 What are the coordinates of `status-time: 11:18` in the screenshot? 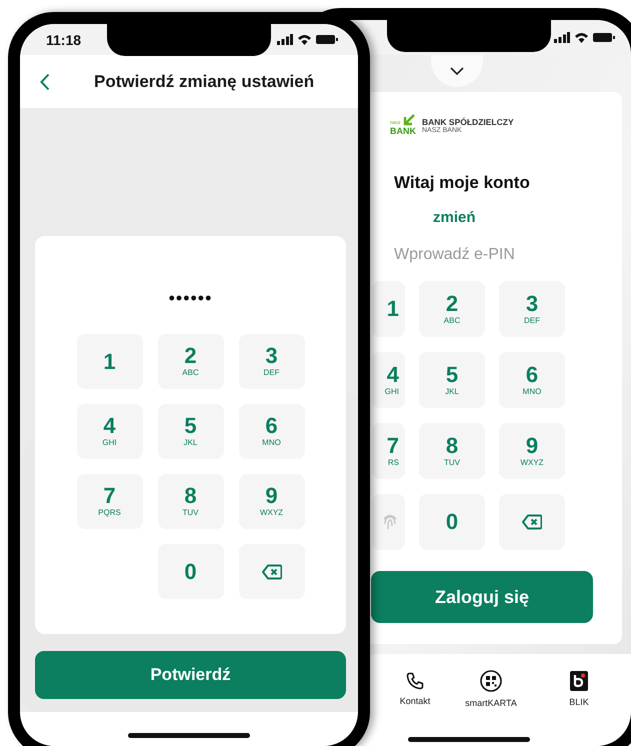 It's located at (64, 40).